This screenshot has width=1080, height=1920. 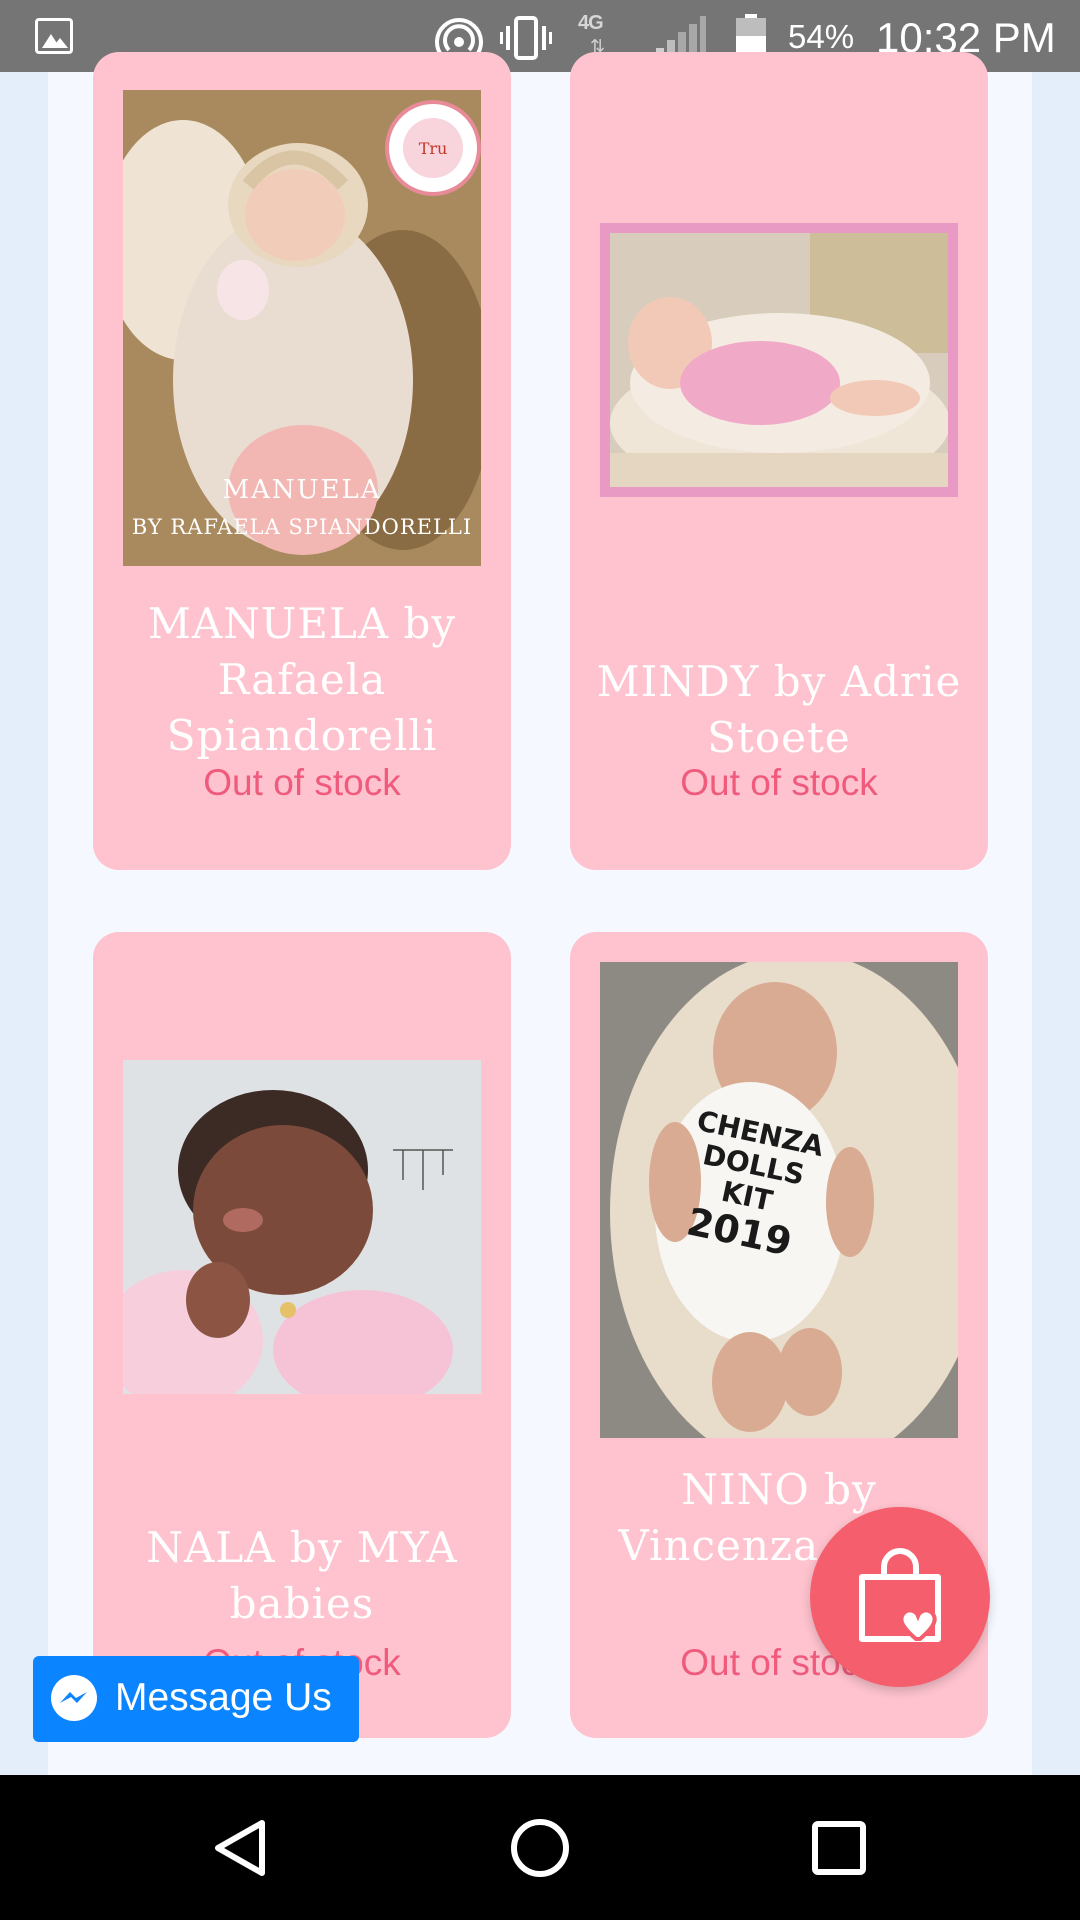 I want to click on product-title: NALA by MYA babies, so click(x=302, y=1576).